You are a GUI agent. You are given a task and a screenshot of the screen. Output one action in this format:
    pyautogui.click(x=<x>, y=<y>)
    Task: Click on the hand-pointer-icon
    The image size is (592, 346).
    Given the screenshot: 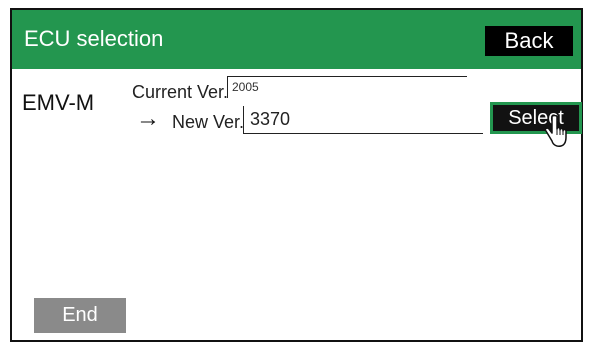 What is the action you would take?
    pyautogui.click(x=555, y=131)
    